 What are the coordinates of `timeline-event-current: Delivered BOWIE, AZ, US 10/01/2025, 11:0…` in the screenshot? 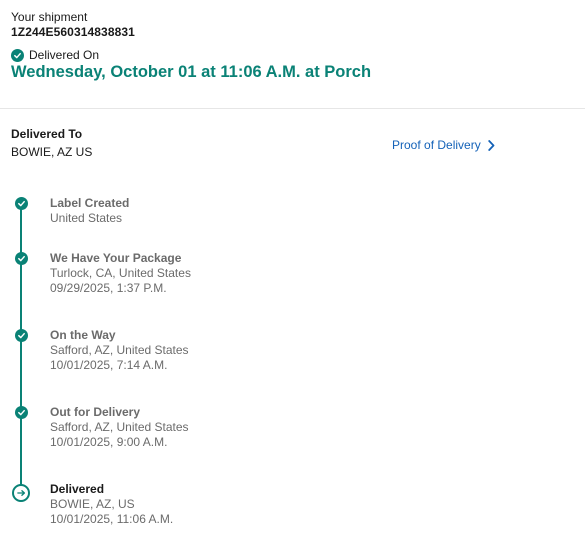 It's located at (111, 504).